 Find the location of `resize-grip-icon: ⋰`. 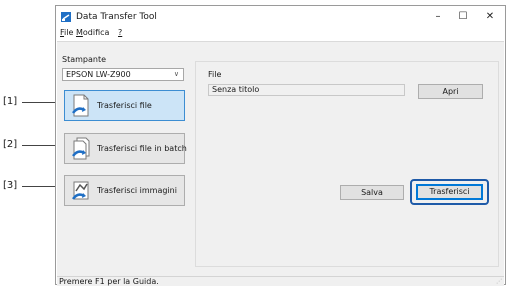

resize-grip-icon: ⋰ is located at coordinates (499, 281).